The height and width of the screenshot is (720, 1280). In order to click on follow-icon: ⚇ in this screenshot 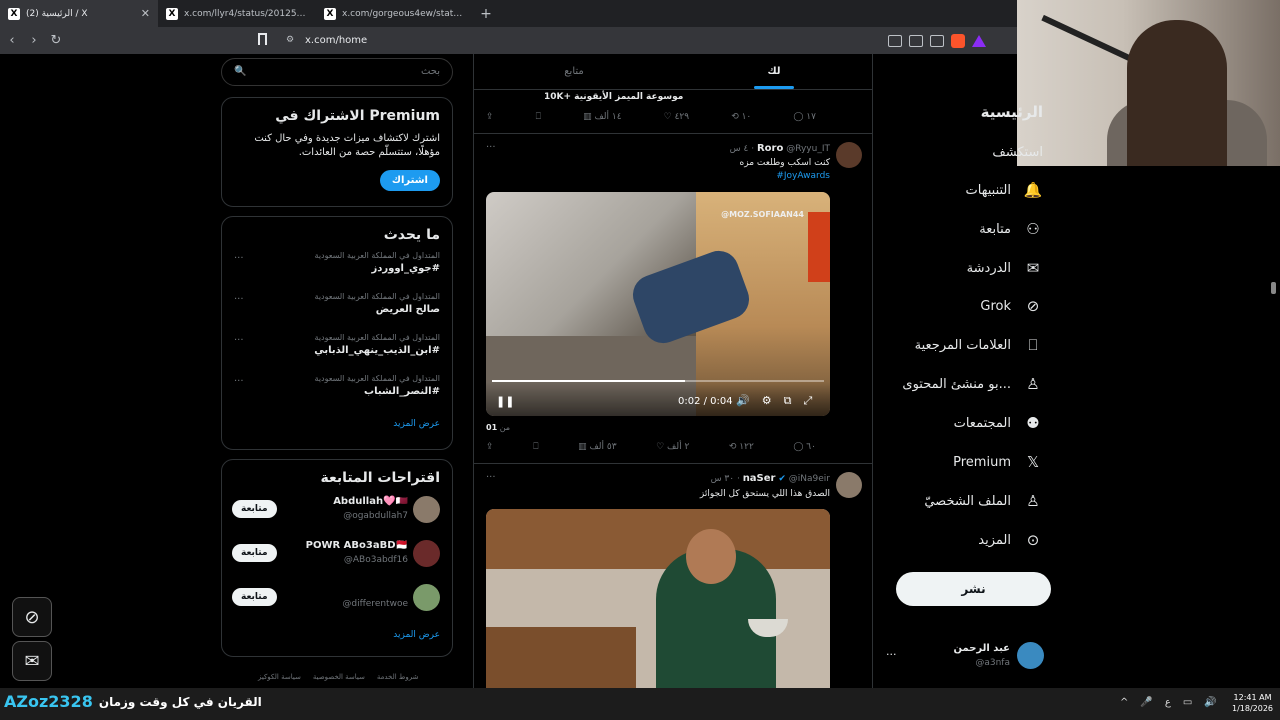, I will do `click(1033, 229)`.